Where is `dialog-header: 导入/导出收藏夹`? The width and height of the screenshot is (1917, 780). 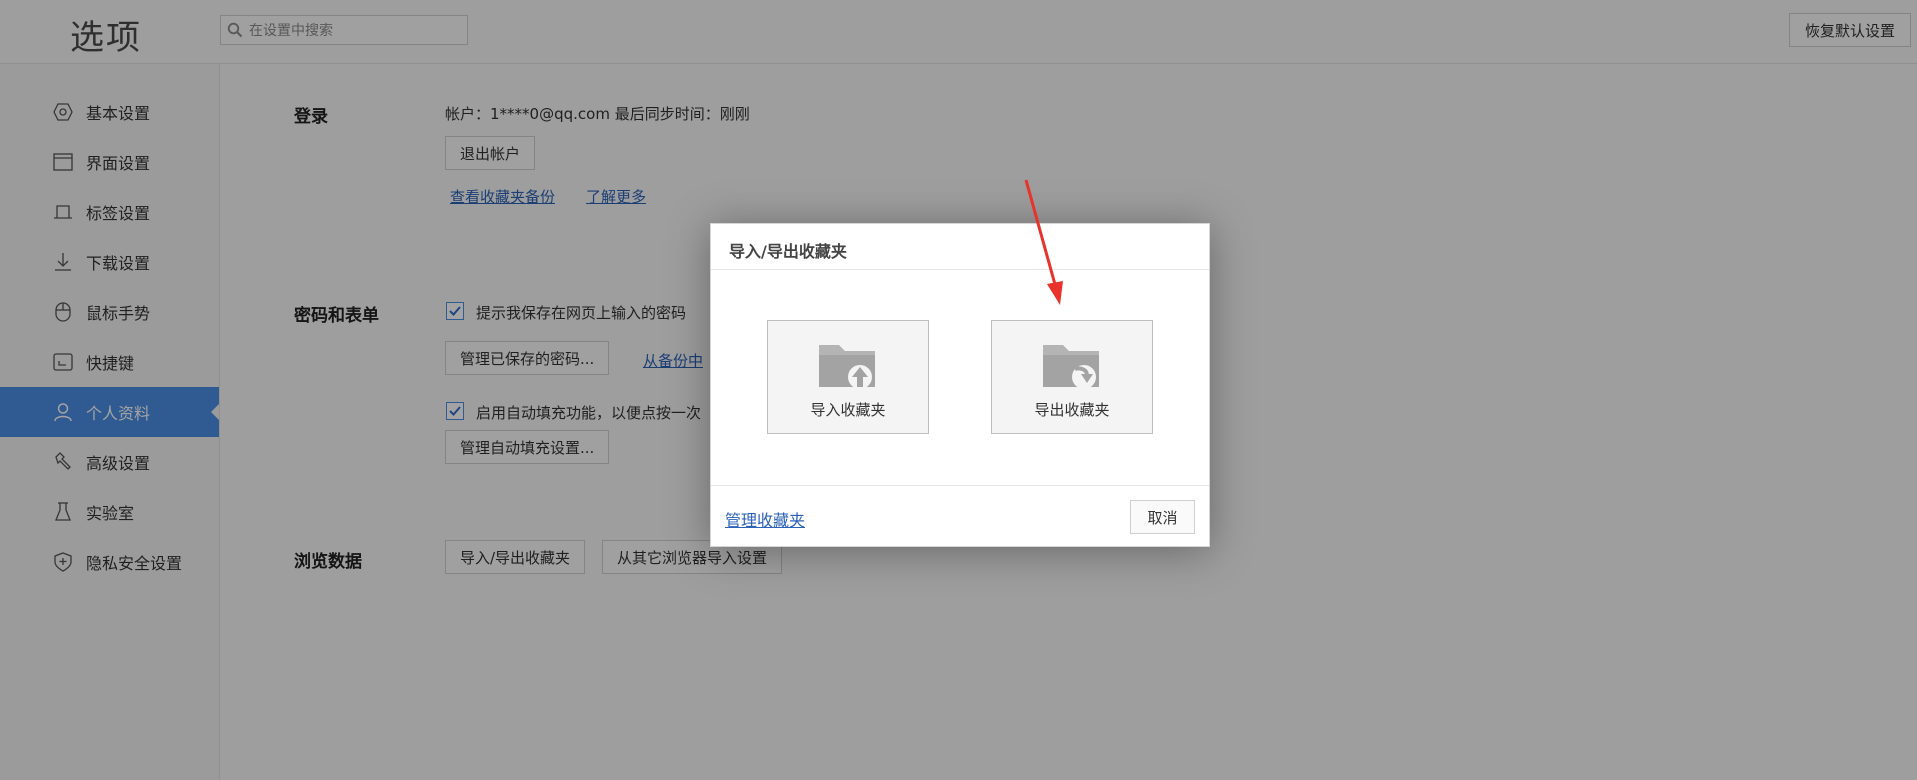 dialog-header: 导入/导出收藏夹 is located at coordinates (960, 247).